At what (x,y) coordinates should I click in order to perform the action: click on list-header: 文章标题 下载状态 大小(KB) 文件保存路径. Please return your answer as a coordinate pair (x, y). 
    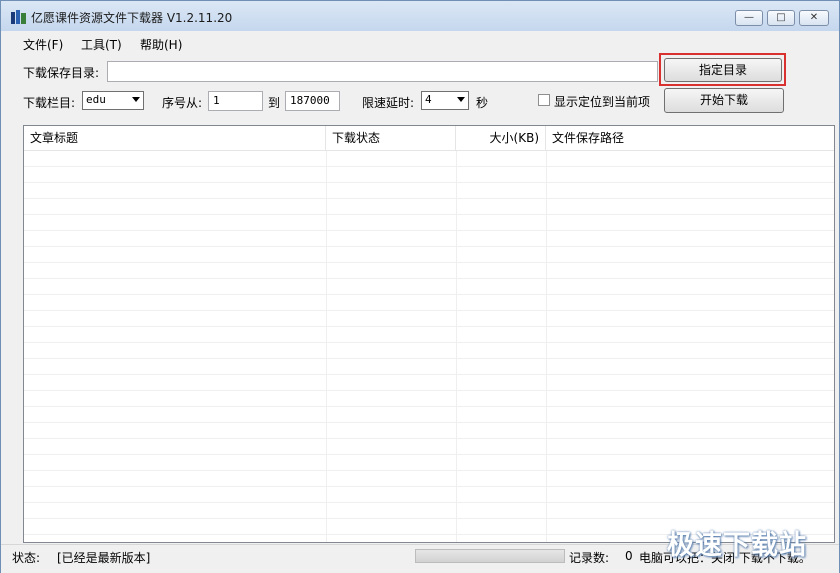
    Looking at the image, I should click on (429, 138).